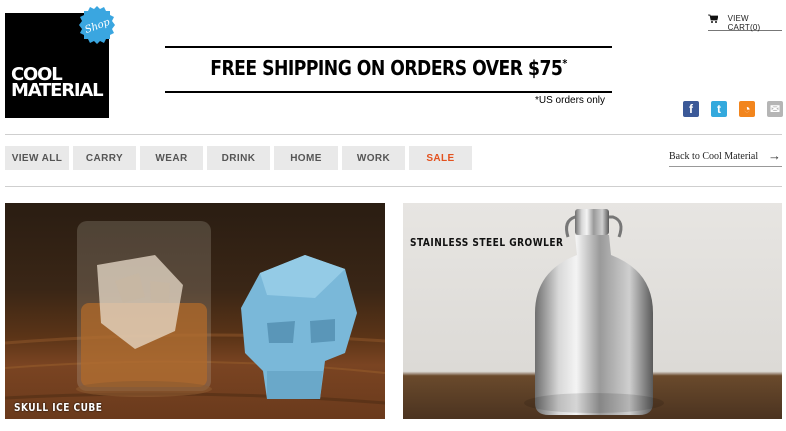  What do you see at coordinates (774, 155) in the screenshot?
I see `arrow-right-icon: →` at bounding box center [774, 155].